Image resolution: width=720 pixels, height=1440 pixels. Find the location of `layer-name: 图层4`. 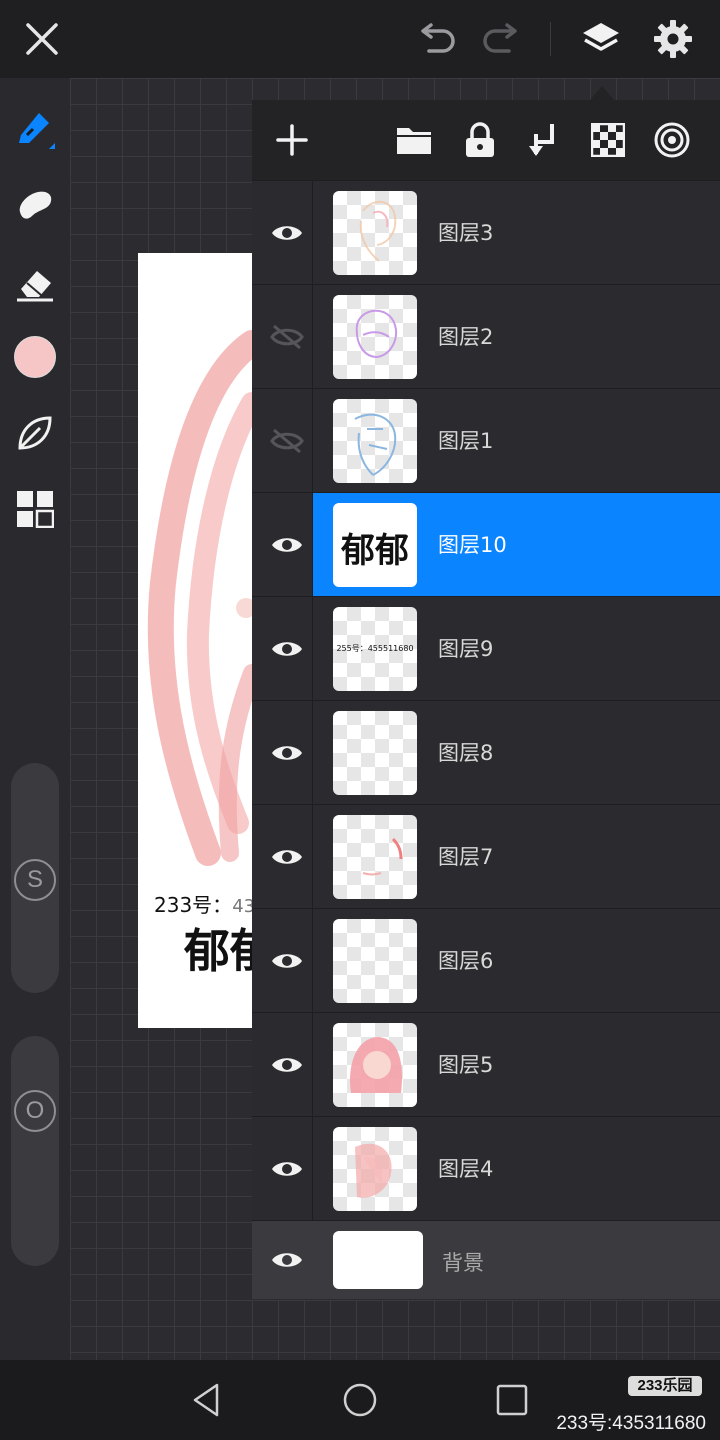

layer-name: 图层4 is located at coordinates (466, 1169).